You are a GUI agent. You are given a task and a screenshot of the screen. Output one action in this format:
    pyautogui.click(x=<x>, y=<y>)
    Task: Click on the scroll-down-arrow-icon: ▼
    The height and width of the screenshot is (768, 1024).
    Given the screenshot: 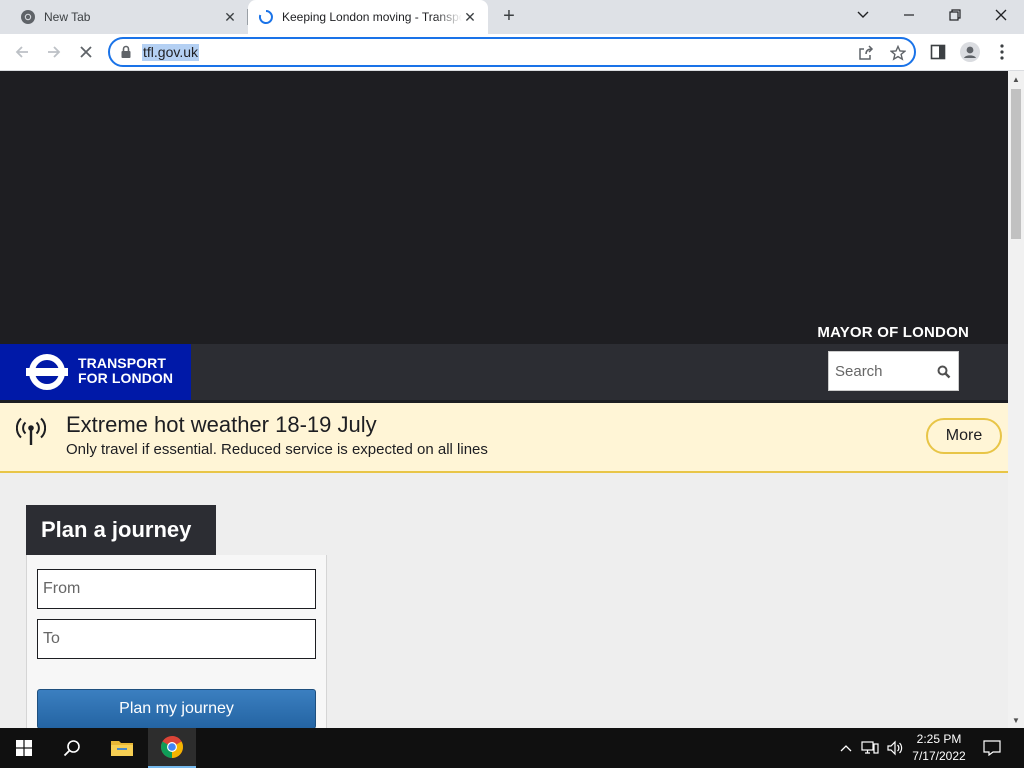 What is the action you would take?
    pyautogui.click(x=1016, y=720)
    